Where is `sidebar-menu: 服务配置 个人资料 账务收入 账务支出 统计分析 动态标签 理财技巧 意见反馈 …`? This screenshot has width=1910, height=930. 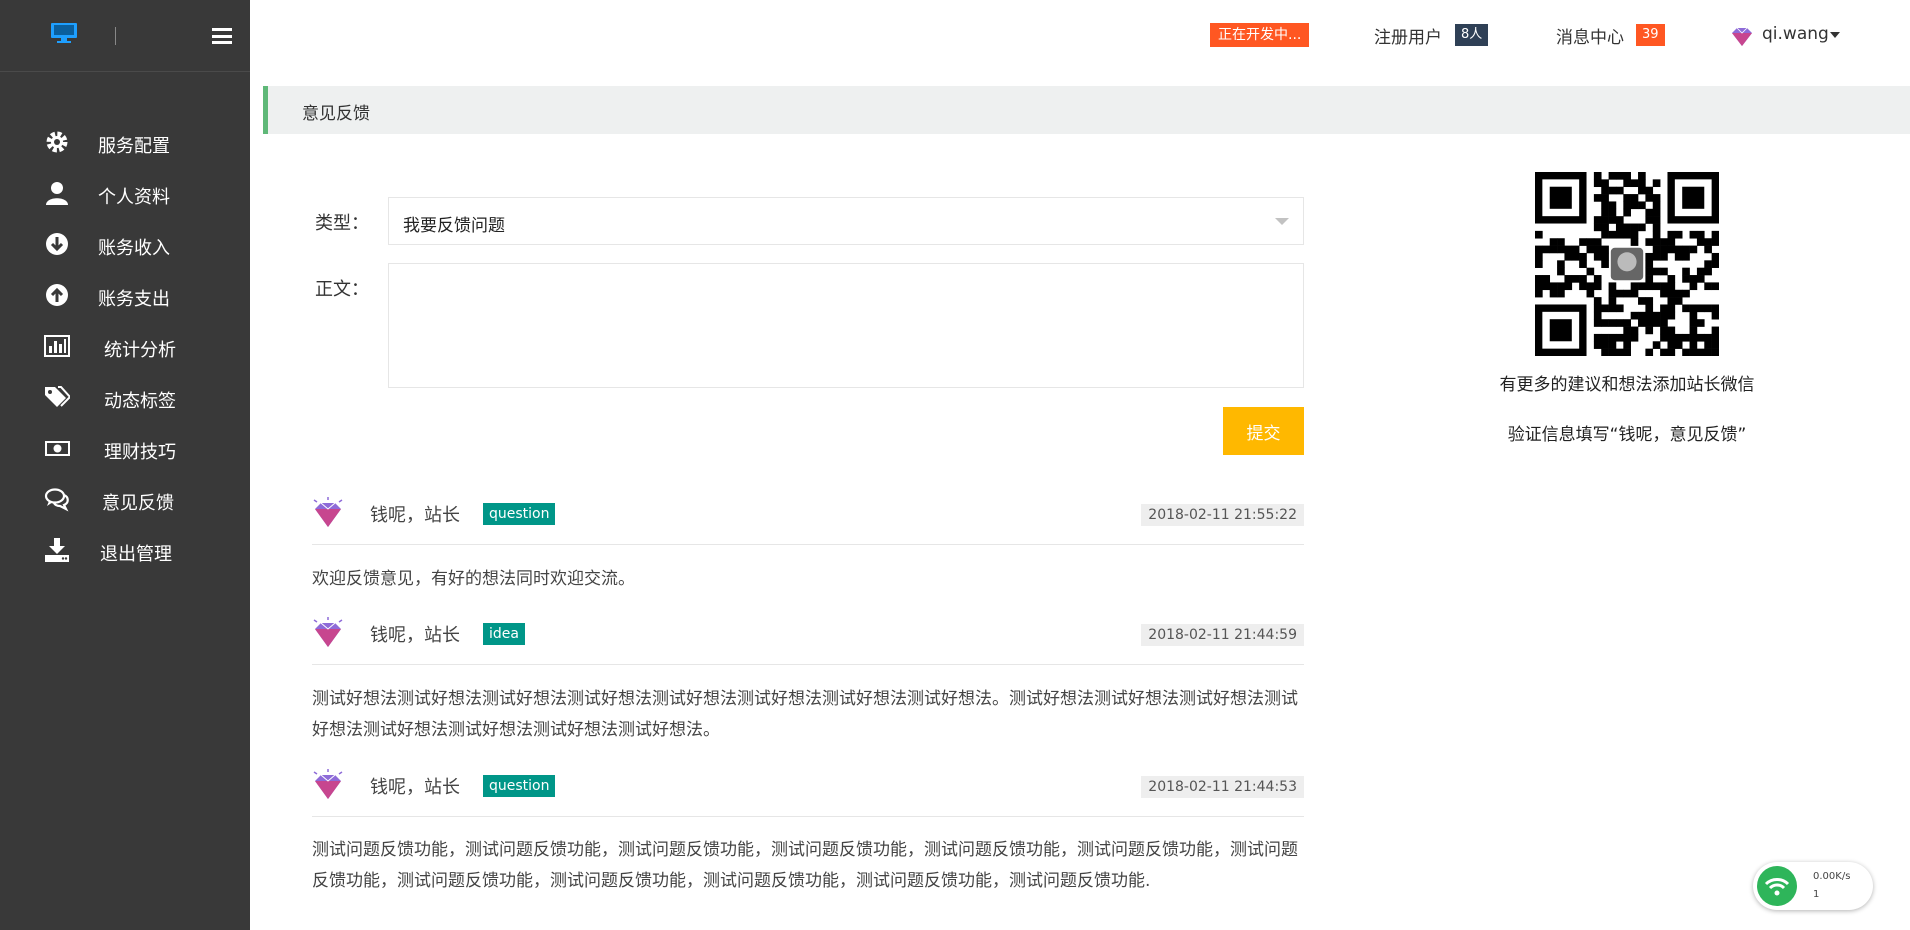 sidebar-menu: 服务配置 个人资料 账务收入 账务支出 统计分析 动态标签 理财技巧 意见反馈 … is located at coordinates (125, 346).